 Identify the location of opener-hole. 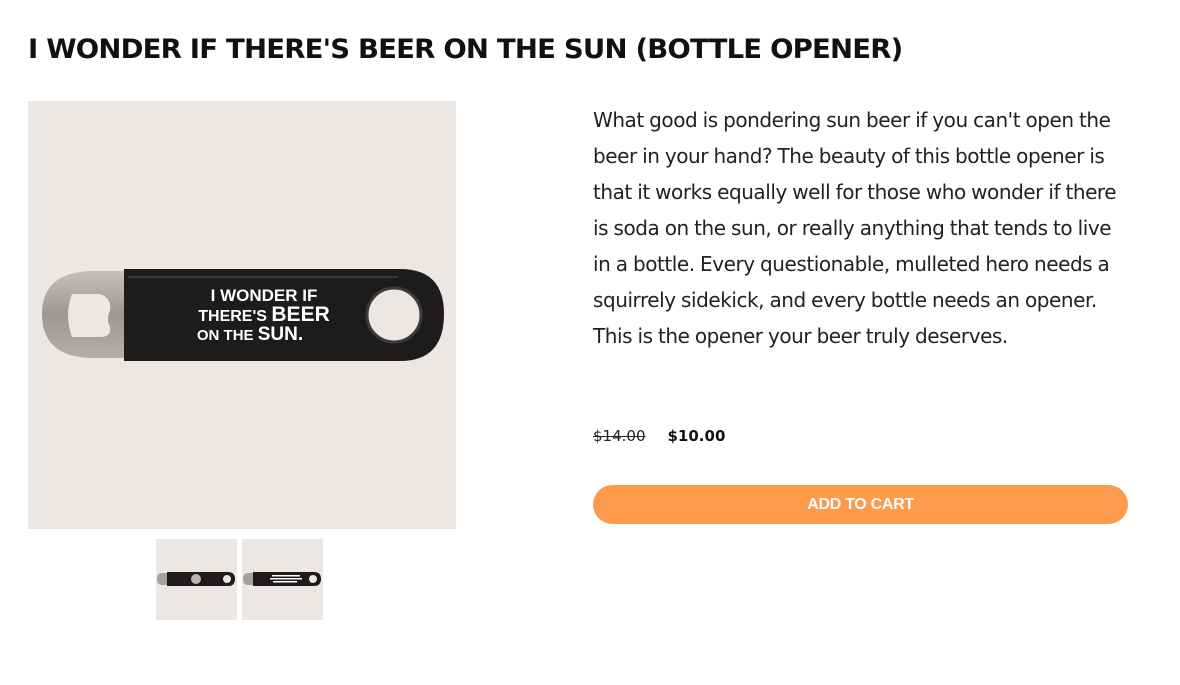
(394, 315).